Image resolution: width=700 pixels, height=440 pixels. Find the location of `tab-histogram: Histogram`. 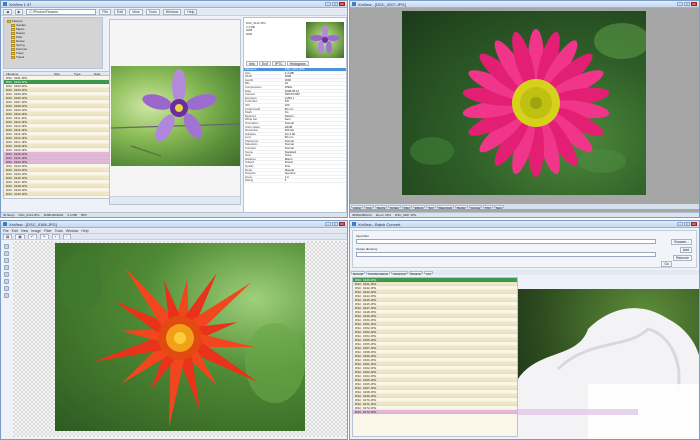

tab-histogram: Histogram is located at coordinates (297, 63).